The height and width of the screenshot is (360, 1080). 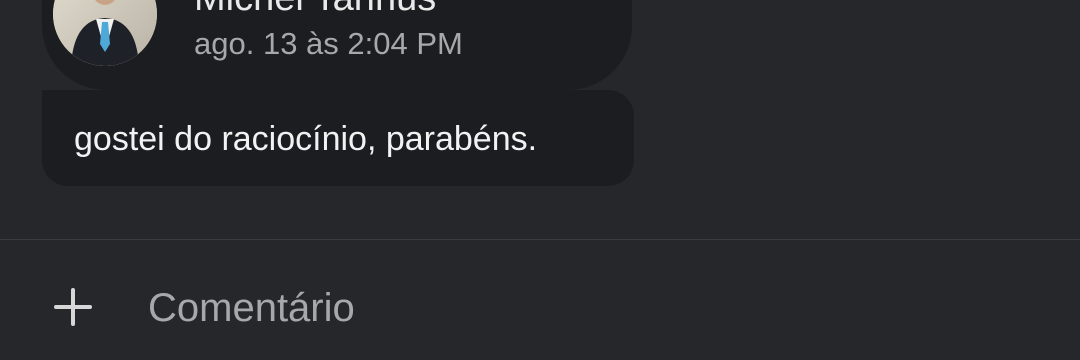 I want to click on author-name: Michel Tannus, so click(x=315, y=9).